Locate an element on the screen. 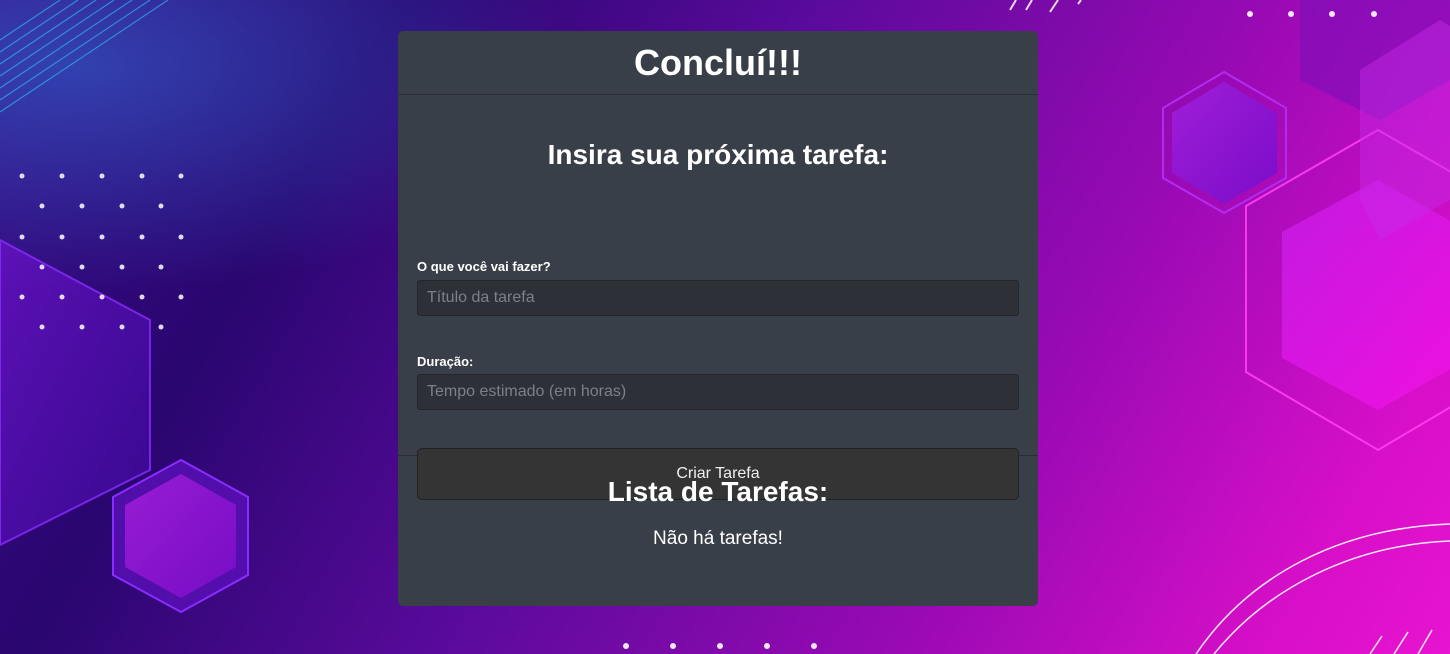 This screenshot has width=1450, height=654. task-title-input is located at coordinates (718, 298).